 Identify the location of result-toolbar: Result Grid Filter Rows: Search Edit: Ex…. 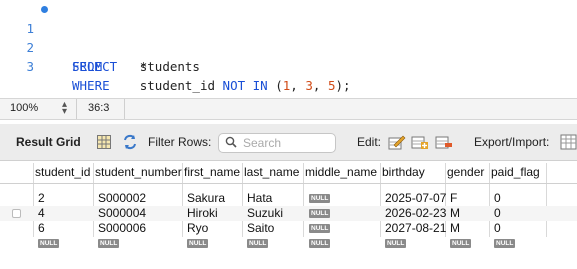
(288, 142).